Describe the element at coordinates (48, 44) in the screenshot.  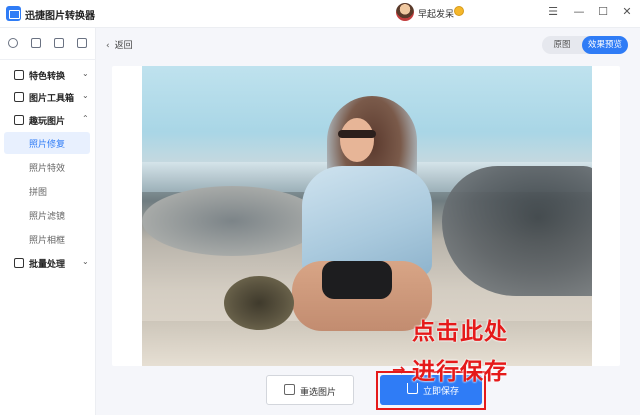
I see `sidebar-tool-icons` at that location.